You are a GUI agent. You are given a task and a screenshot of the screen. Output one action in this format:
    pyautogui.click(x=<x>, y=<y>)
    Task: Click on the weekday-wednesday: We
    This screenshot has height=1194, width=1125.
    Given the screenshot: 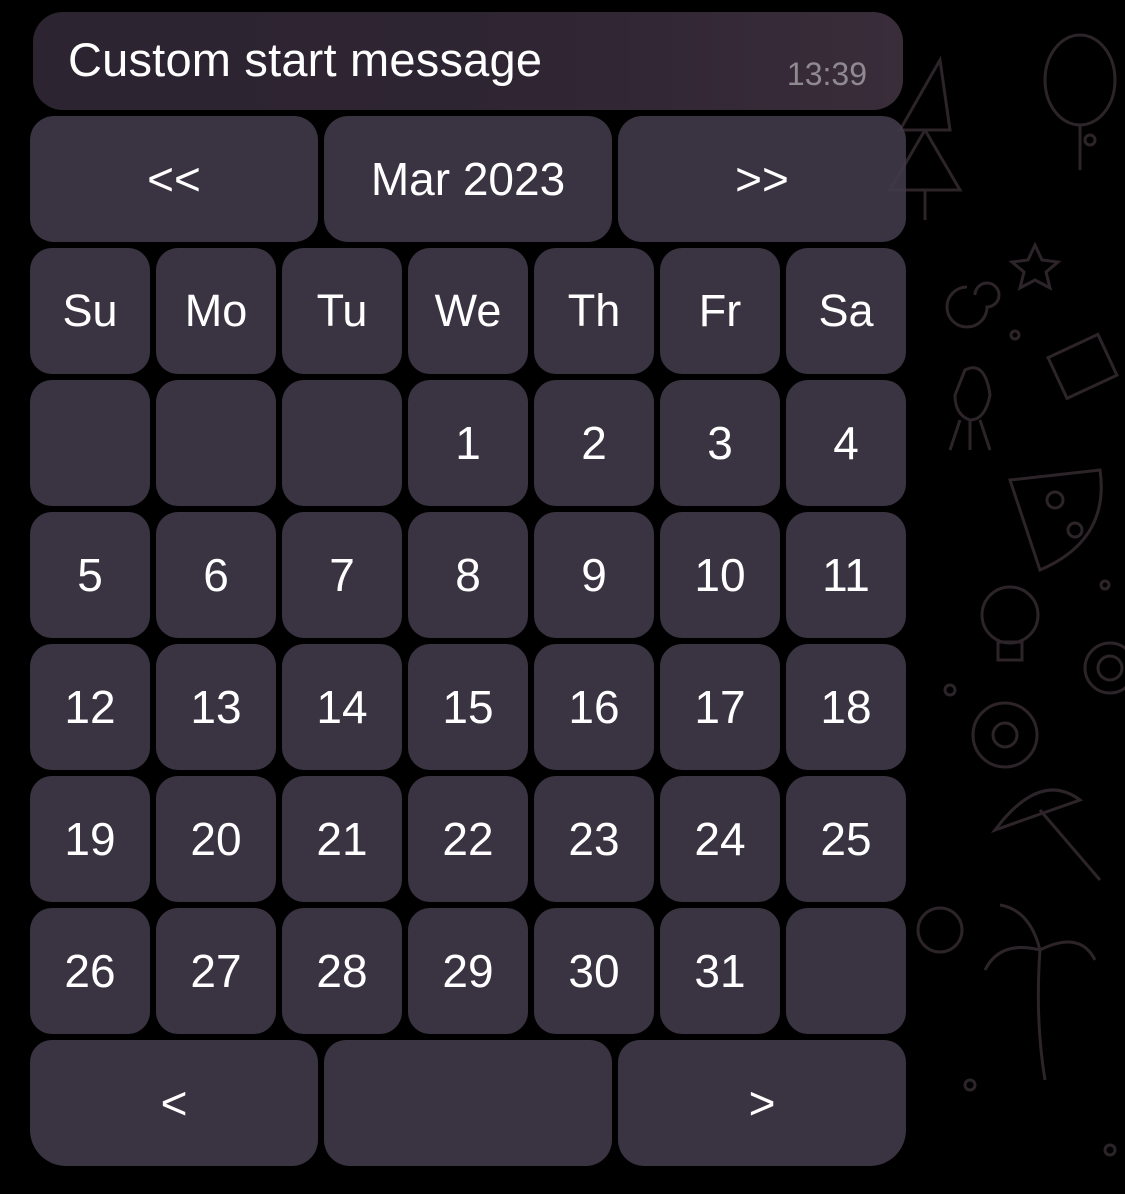 What is the action you would take?
    pyautogui.click(x=468, y=311)
    